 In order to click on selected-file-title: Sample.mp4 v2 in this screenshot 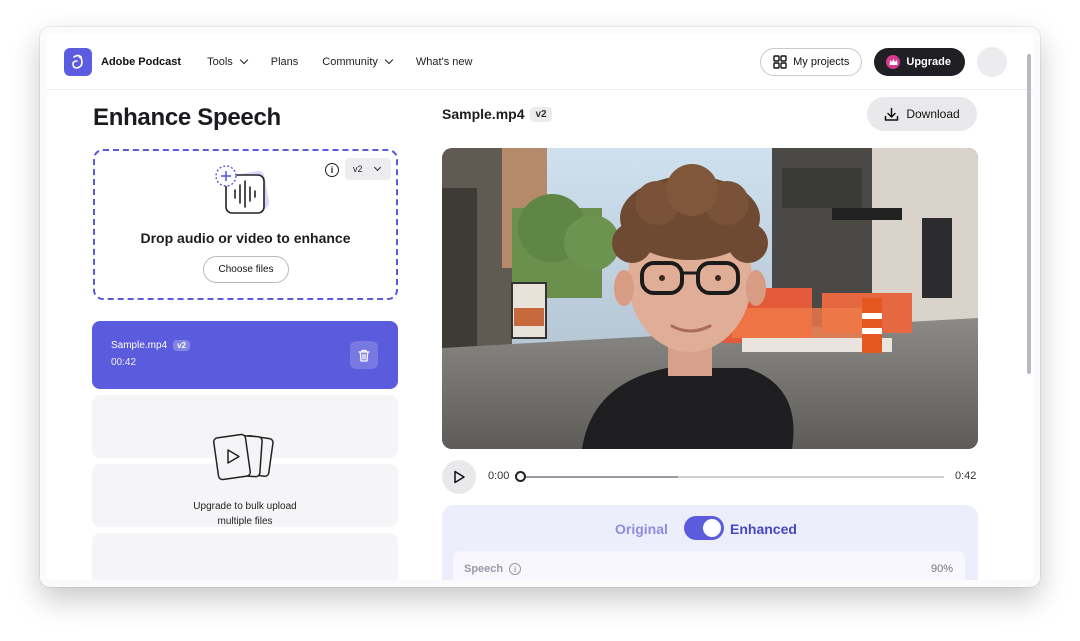, I will do `click(497, 114)`.